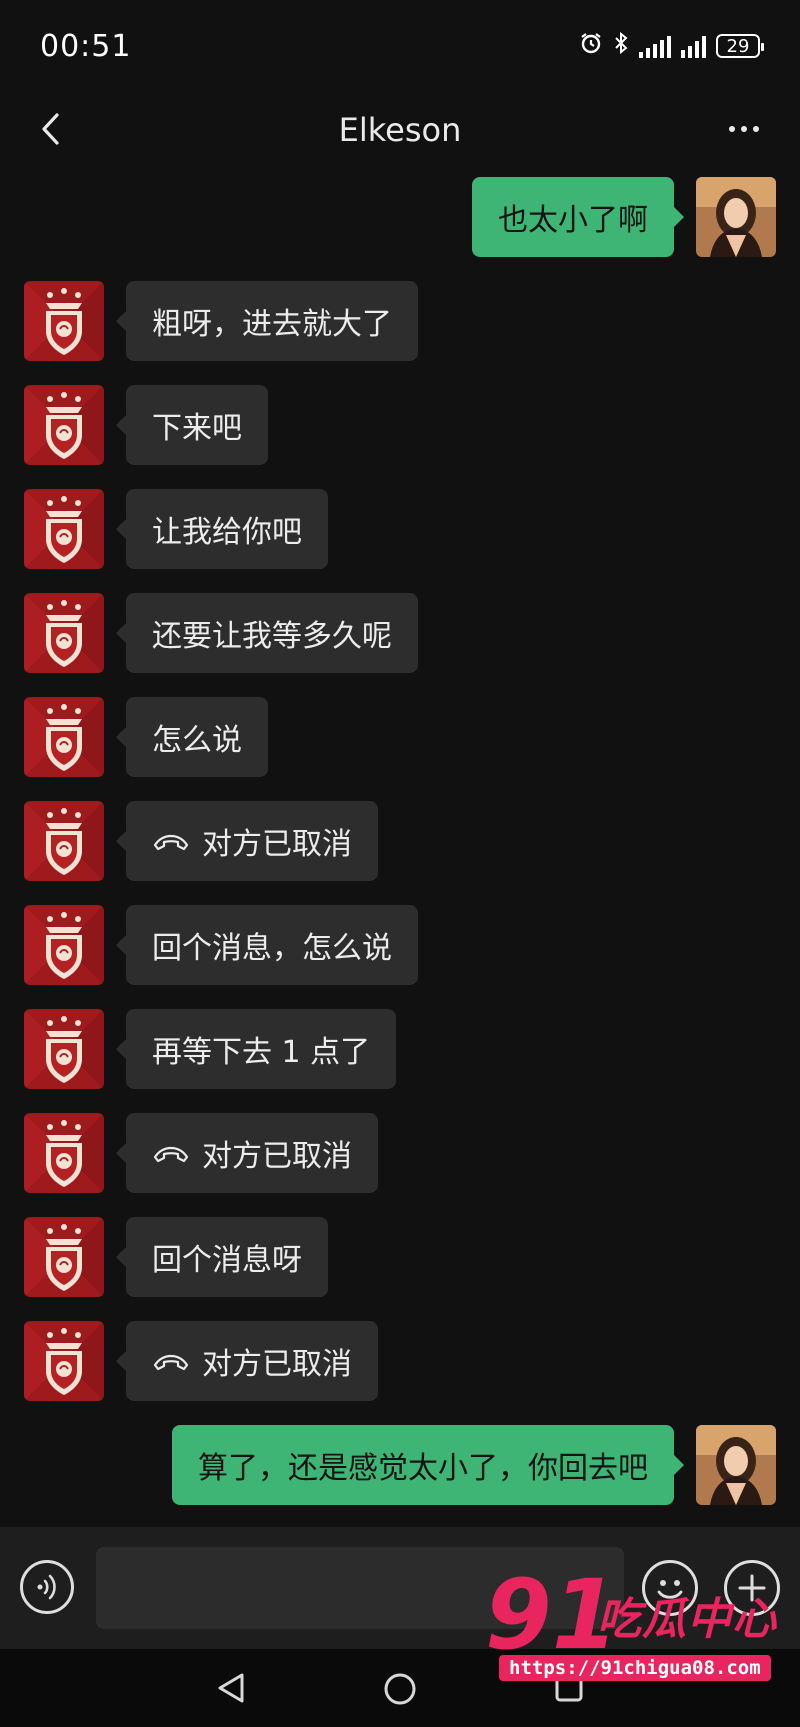 This screenshot has width=800, height=1727. Describe the element at coordinates (86, 46) in the screenshot. I see `status-time: 00:51` at that location.